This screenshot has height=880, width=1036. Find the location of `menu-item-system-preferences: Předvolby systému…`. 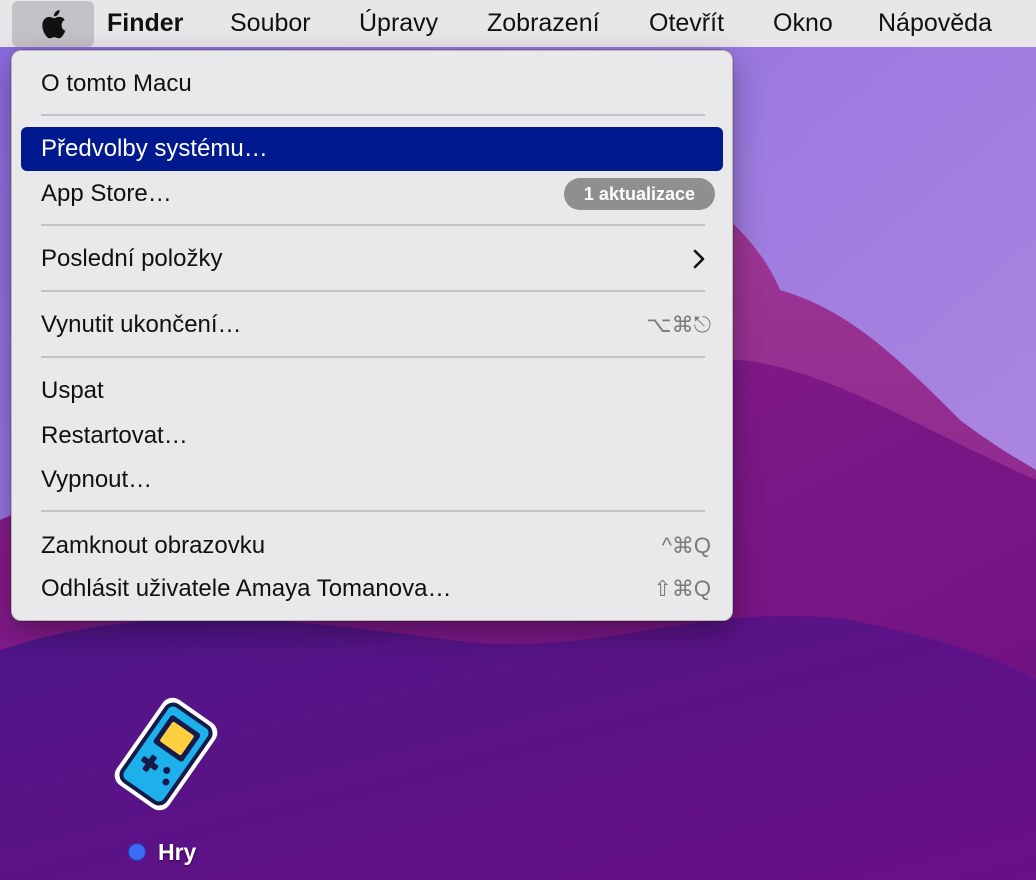

menu-item-system-preferences: Předvolby systému… is located at coordinates (372, 149).